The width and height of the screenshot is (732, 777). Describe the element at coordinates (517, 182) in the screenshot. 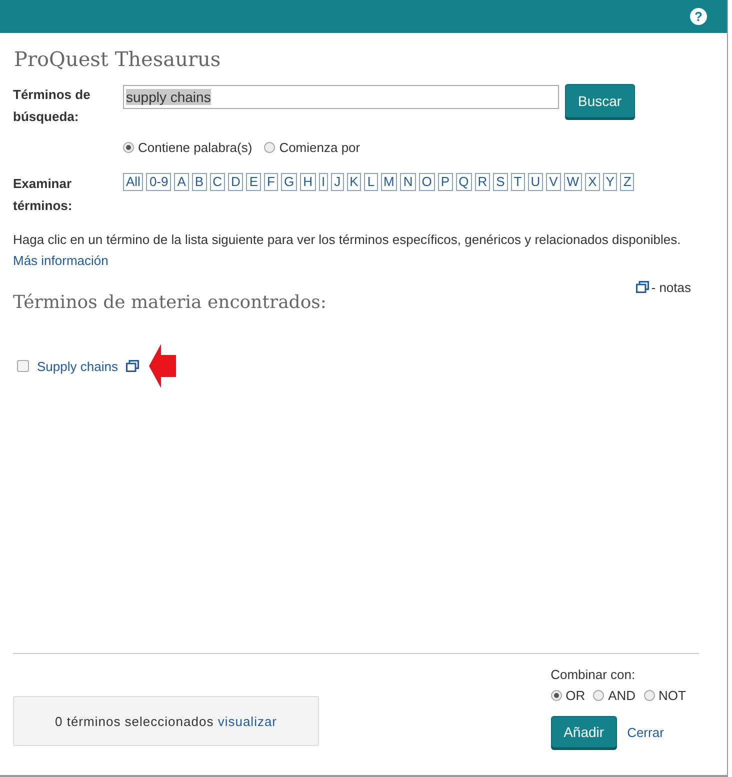

I see `letter-link: T` at that location.